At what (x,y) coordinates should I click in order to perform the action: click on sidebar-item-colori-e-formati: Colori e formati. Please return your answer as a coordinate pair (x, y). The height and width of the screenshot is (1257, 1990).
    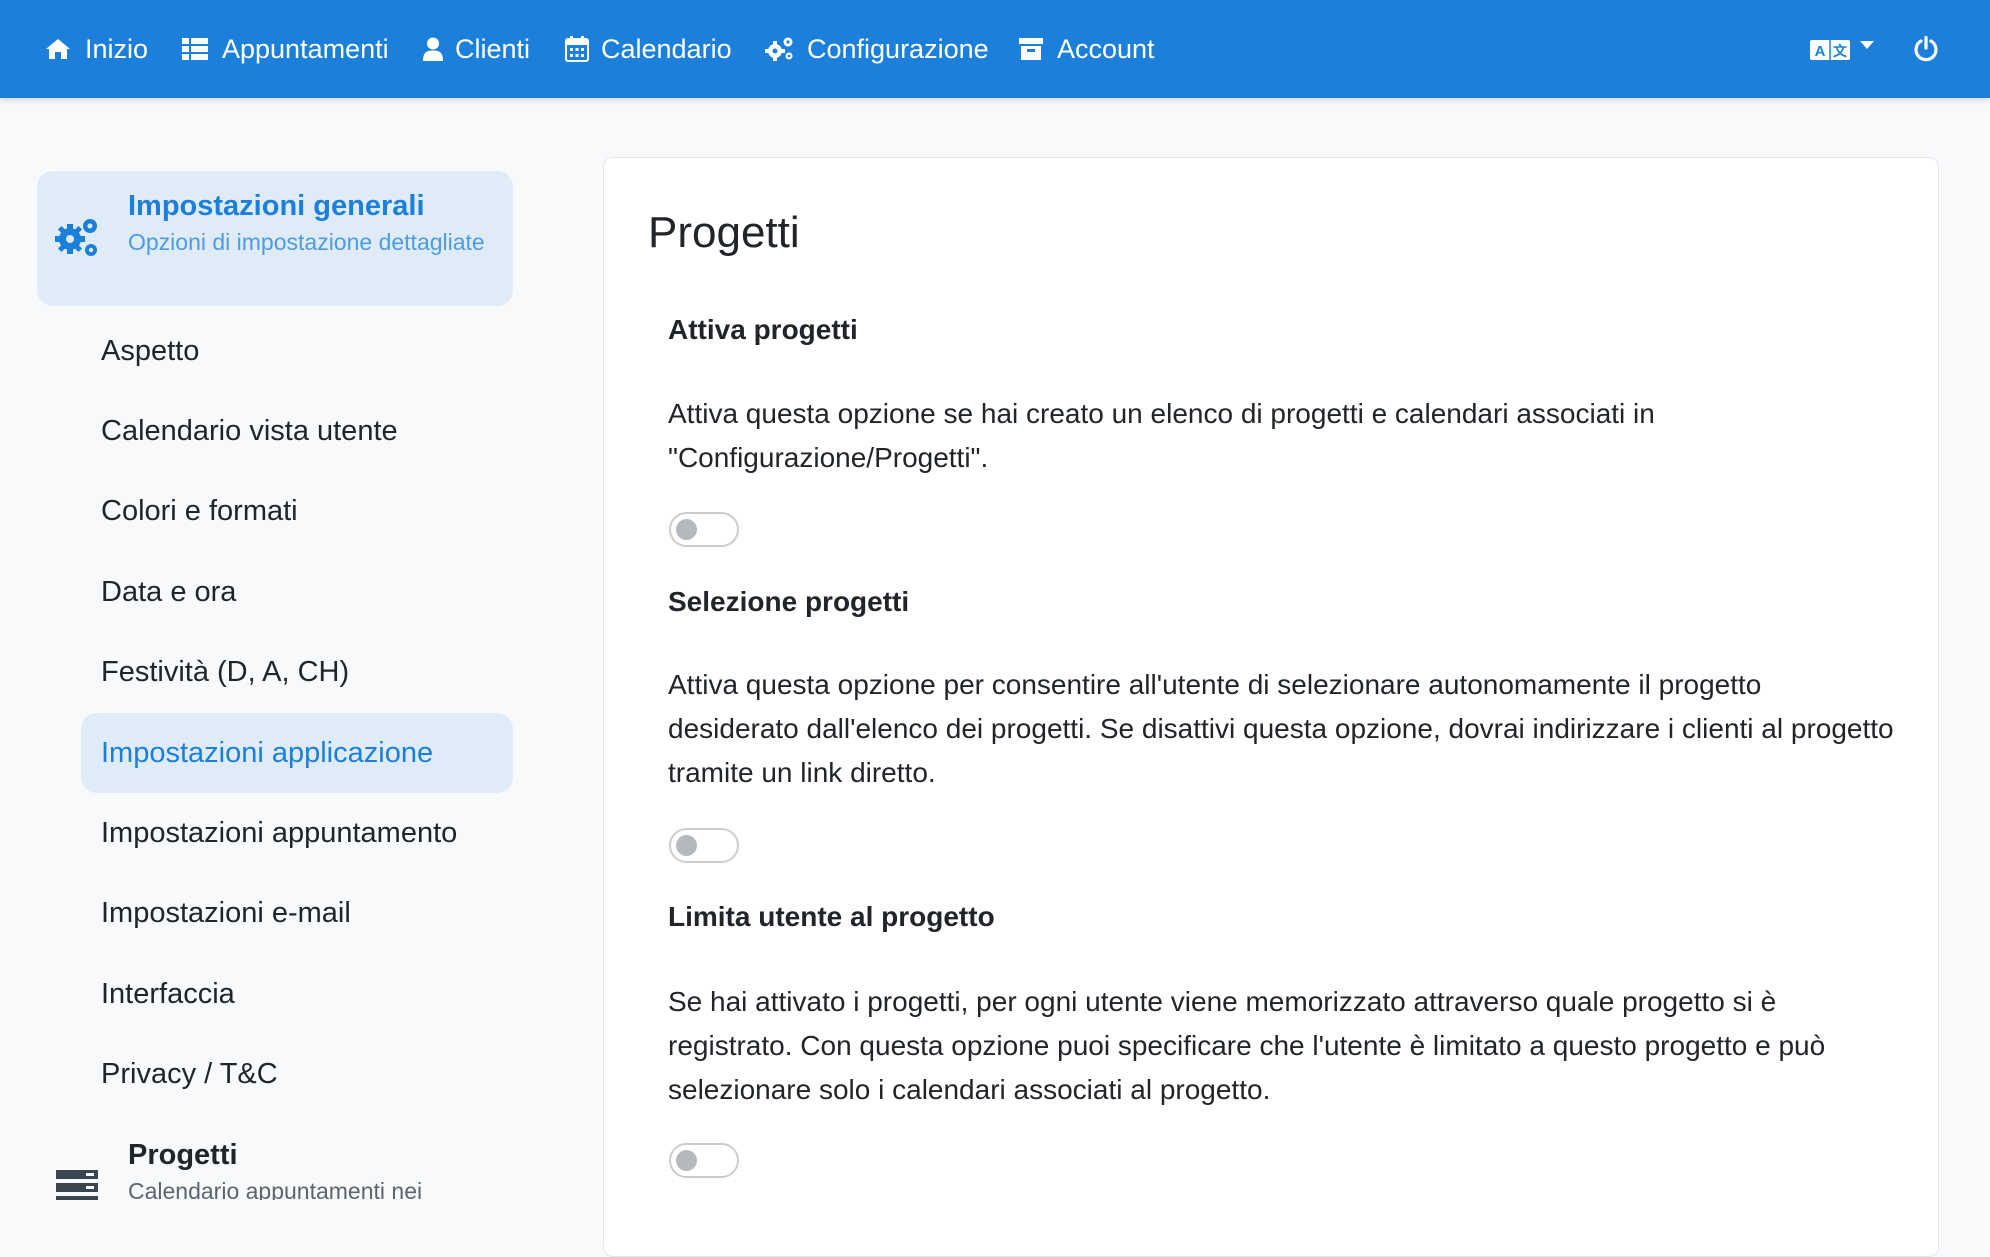
    Looking at the image, I should click on (297, 511).